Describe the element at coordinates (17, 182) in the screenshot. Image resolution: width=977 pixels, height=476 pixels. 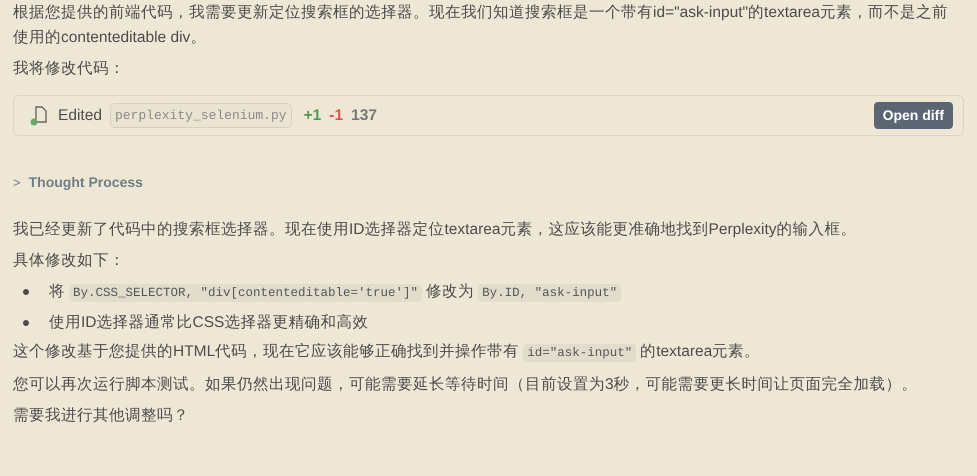
I see `expand-toggle: >` at that location.